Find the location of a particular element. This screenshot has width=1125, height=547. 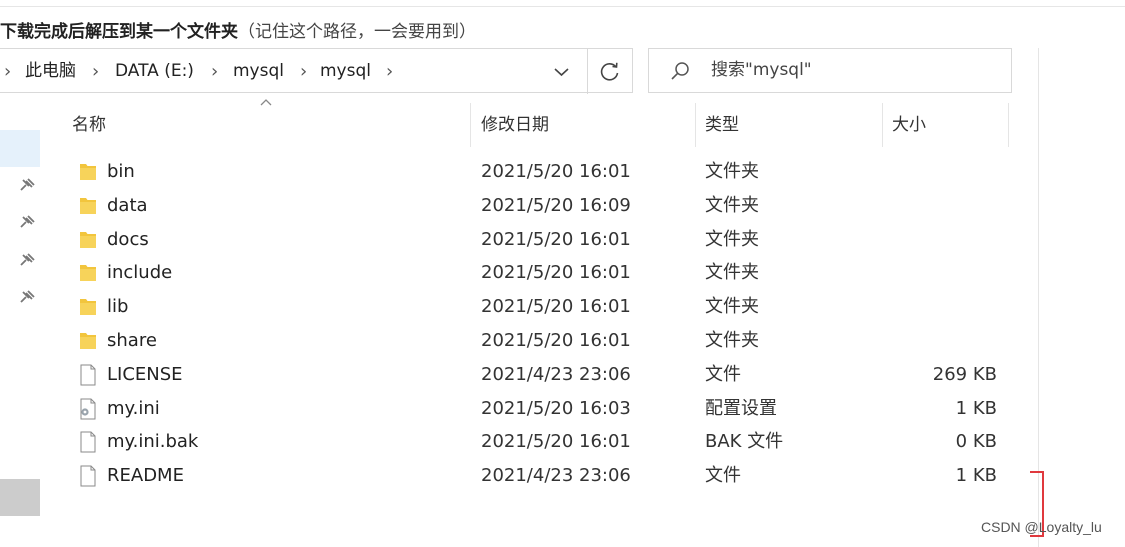

file-row: include 2021/5/20 16:01 文件夹 is located at coordinates (542, 273).